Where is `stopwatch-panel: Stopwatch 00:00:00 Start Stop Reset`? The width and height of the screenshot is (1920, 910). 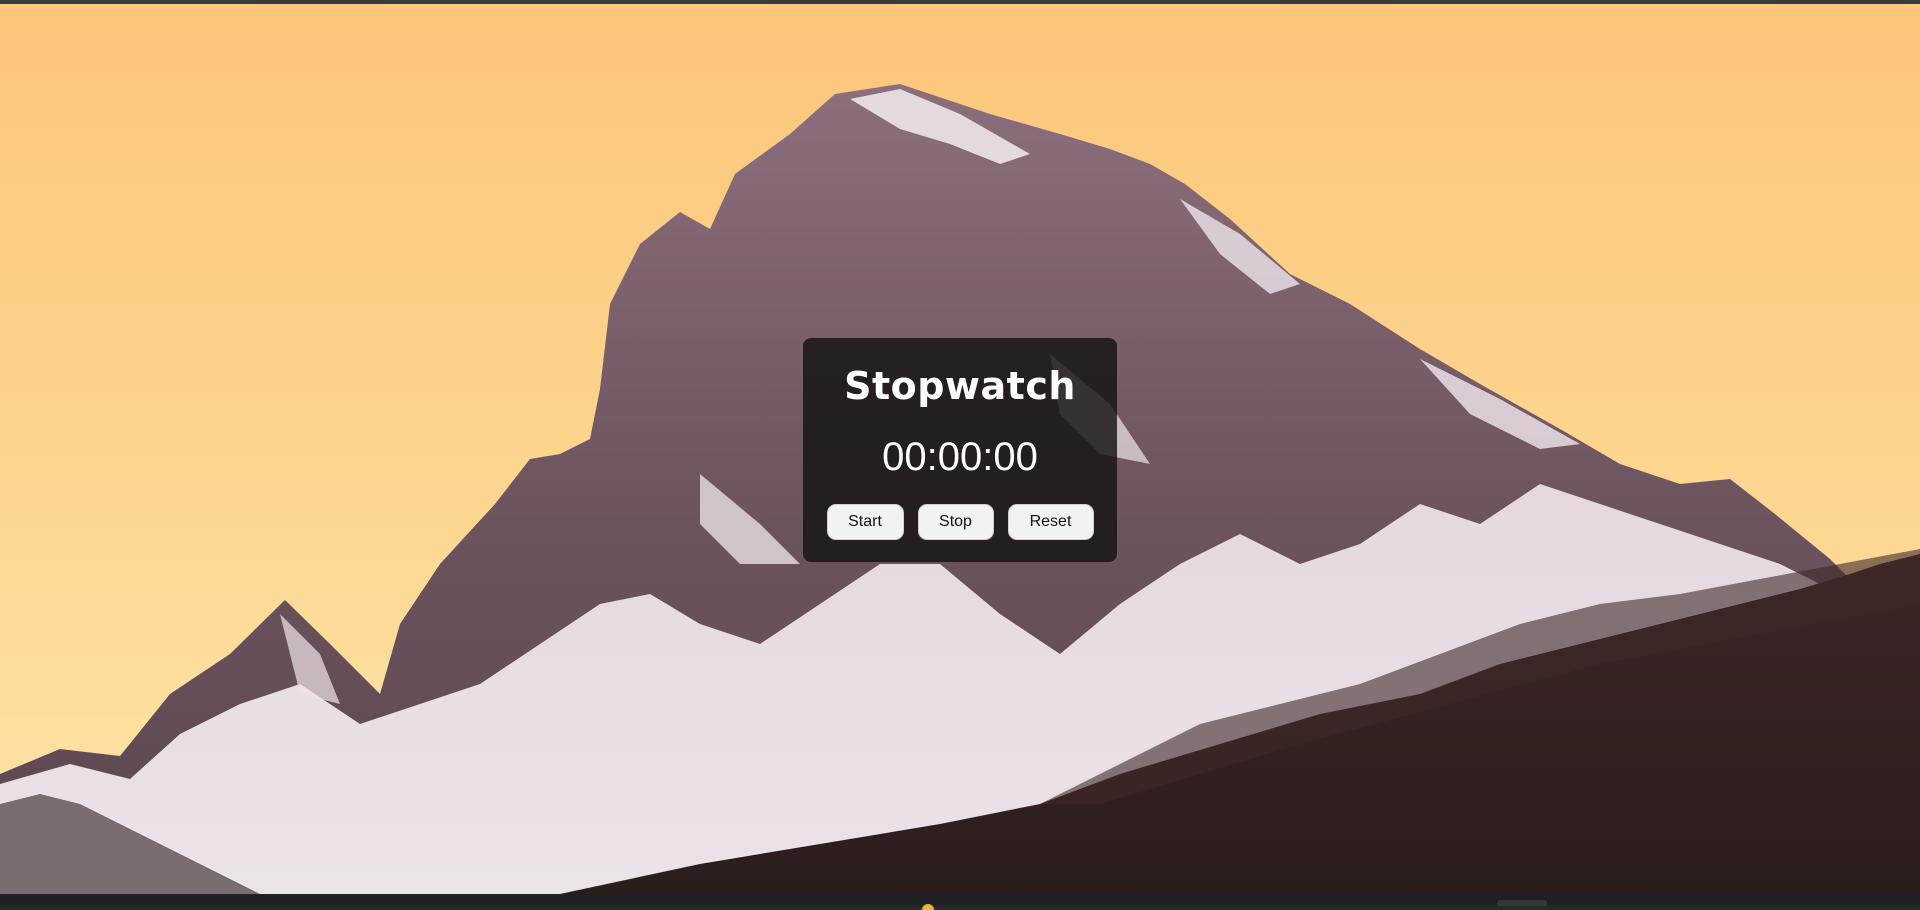
stopwatch-panel: Stopwatch 00:00:00 Start Stop Reset is located at coordinates (960, 450).